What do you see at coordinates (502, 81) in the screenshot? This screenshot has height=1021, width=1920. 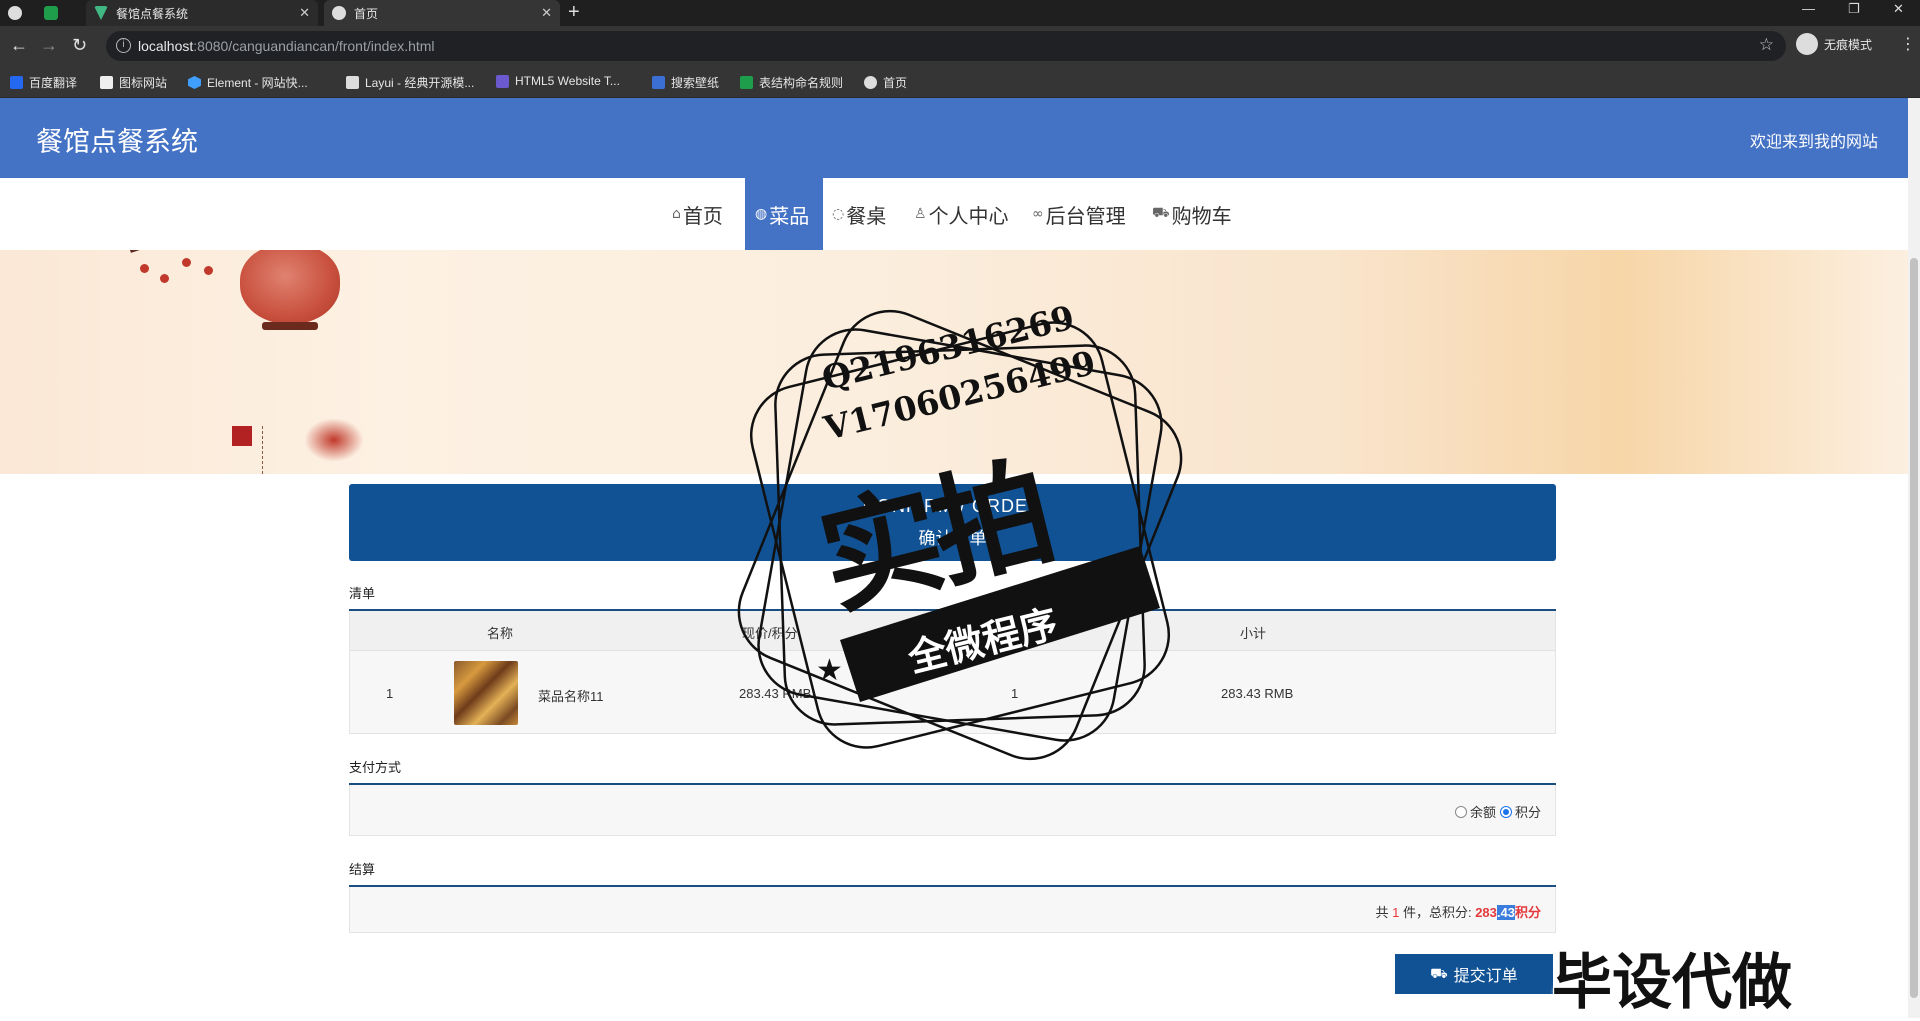 I see `html5-icon` at bounding box center [502, 81].